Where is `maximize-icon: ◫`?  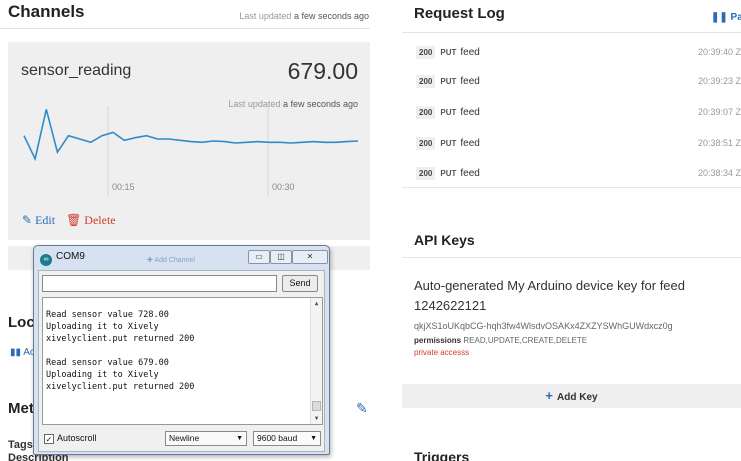
maximize-icon: ◫ is located at coordinates (281, 256).